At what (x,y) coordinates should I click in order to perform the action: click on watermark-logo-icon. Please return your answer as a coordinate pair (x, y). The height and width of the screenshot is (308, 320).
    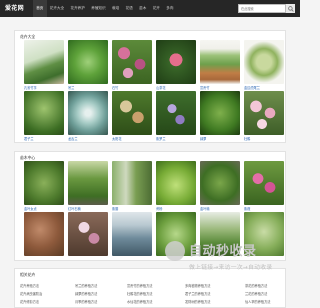
    Looking at the image, I should click on (175, 251).